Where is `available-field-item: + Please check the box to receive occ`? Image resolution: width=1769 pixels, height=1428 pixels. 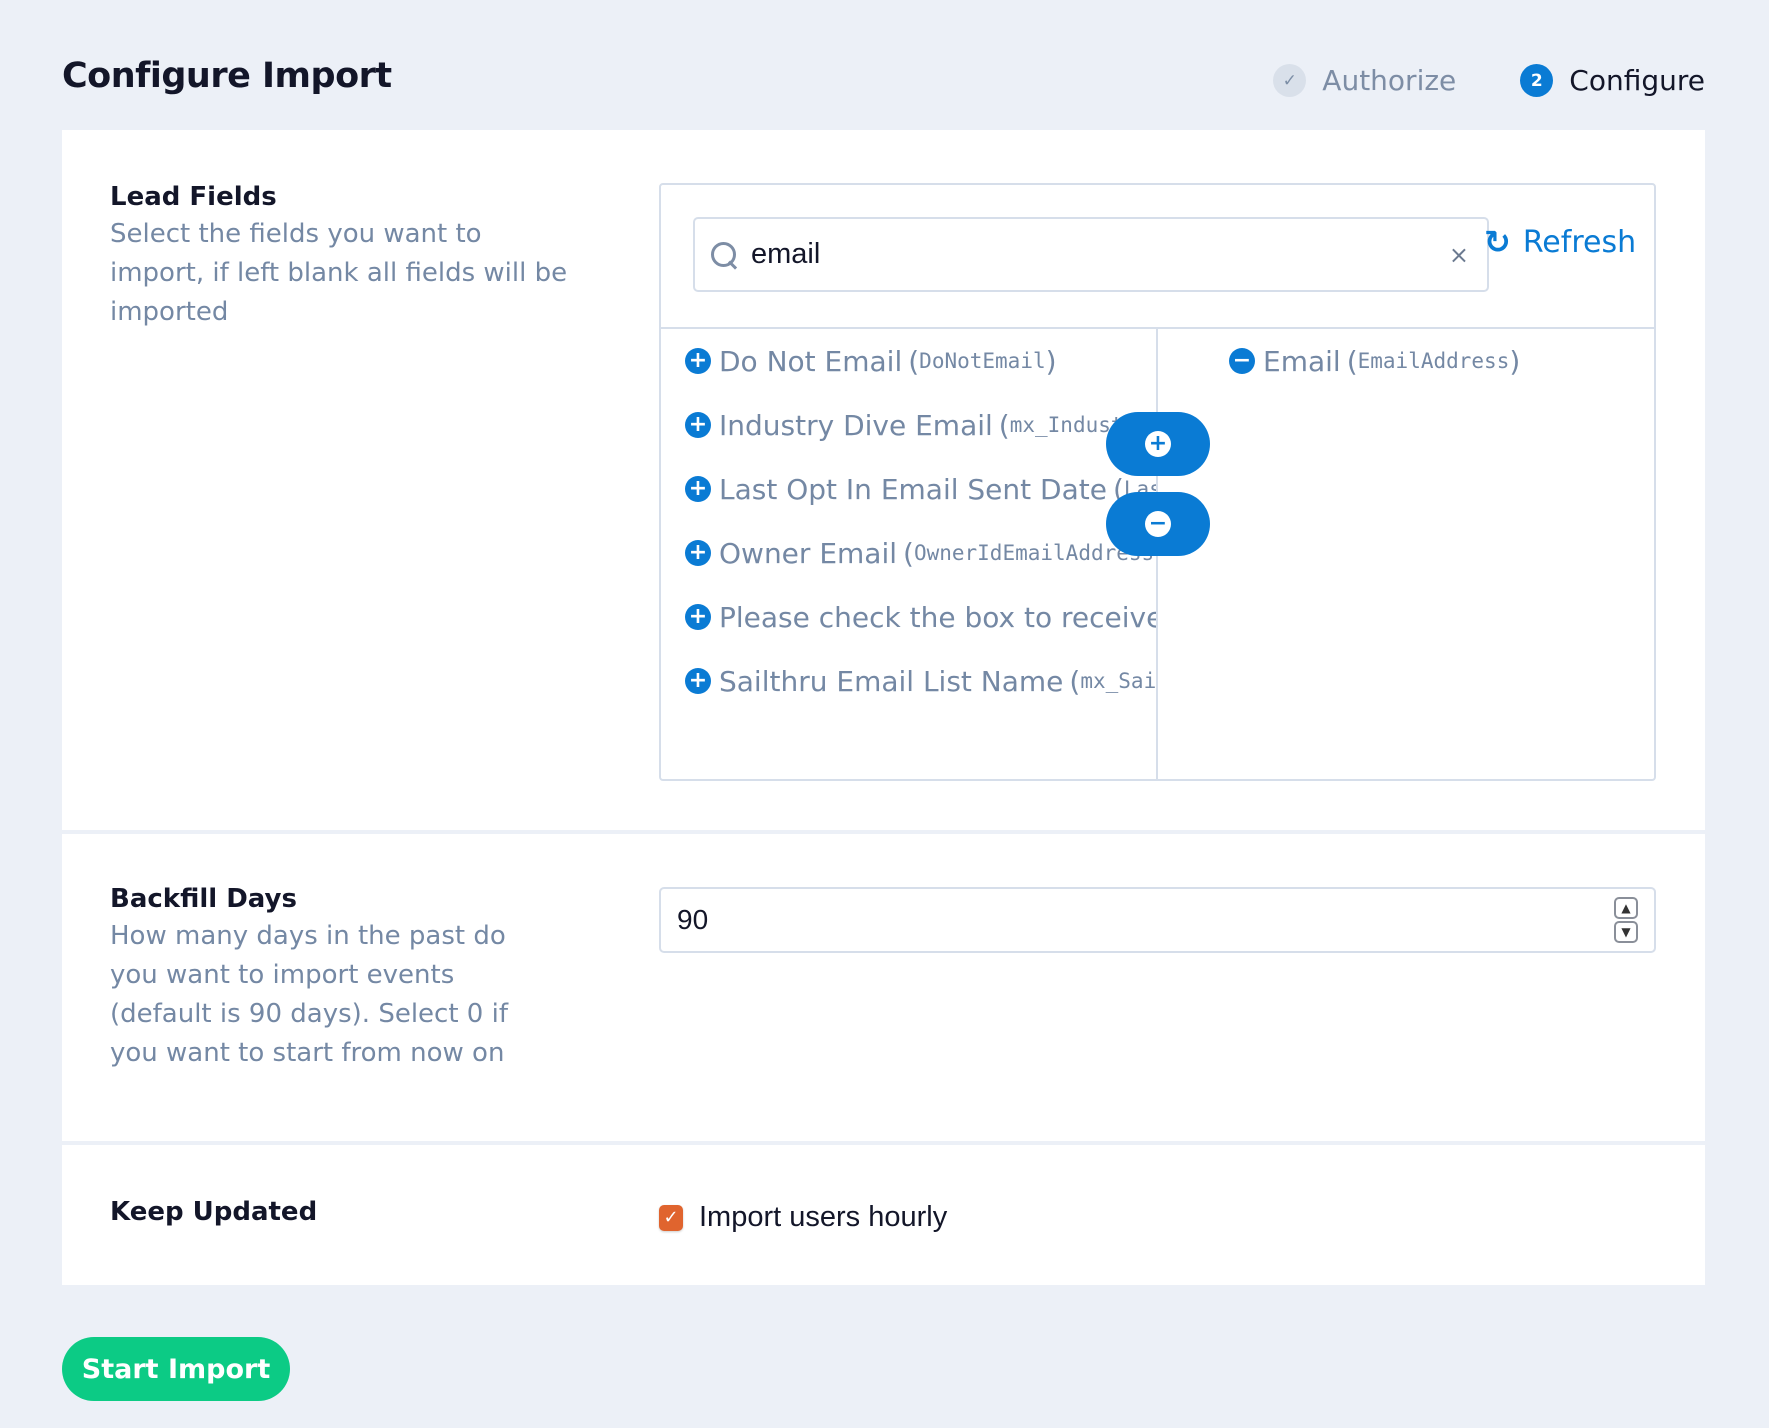
available-field-item: + Please check the box to receive occ is located at coordinates (908, 617).